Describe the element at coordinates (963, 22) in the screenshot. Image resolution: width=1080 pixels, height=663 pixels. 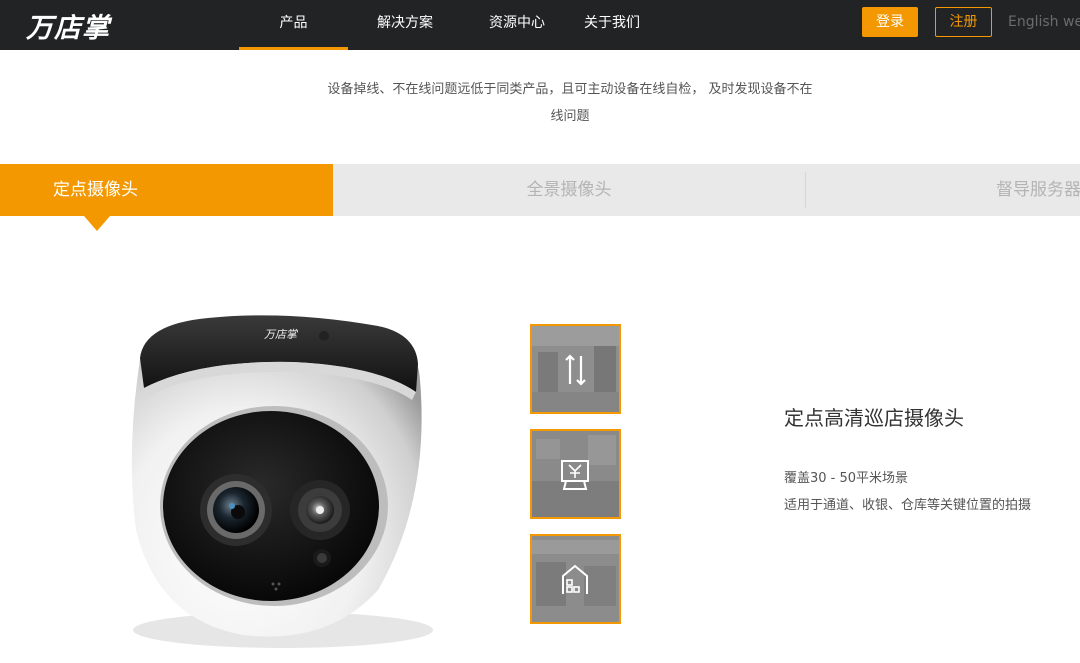
I see `register-button: 注册` at that location.